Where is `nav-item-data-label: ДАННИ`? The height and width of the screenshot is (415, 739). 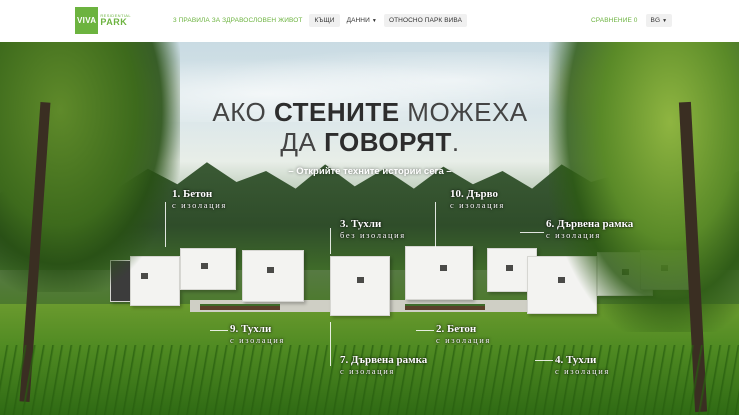
nav-item-data-label: ДАННИ is located at coordinates (358, 20).